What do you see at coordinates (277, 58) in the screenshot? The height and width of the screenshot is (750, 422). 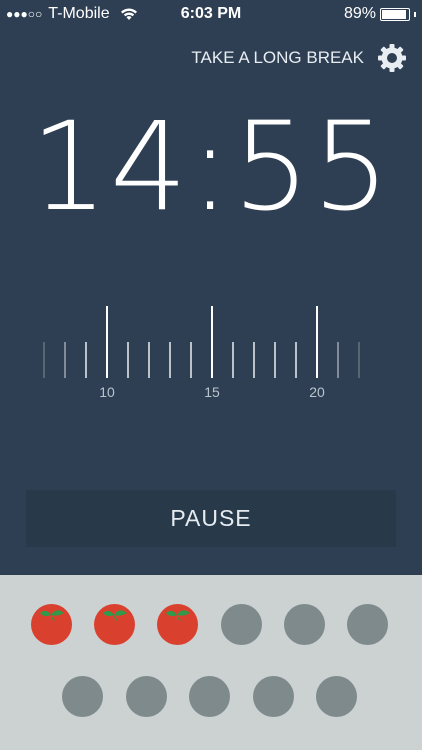 I see `long-break-link: TAKE A LONG BREAK` at bounding box center [277, 58].